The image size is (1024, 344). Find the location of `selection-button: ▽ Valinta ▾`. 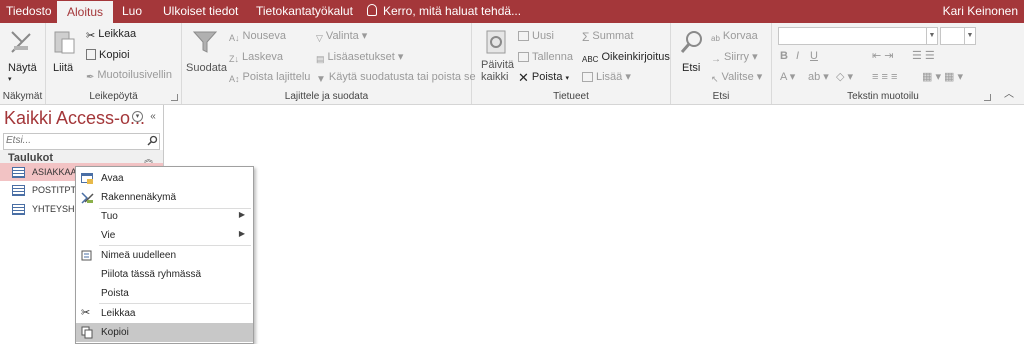

selection-button: ▽ Valinta ▾ is located at coordinates (341, 36).